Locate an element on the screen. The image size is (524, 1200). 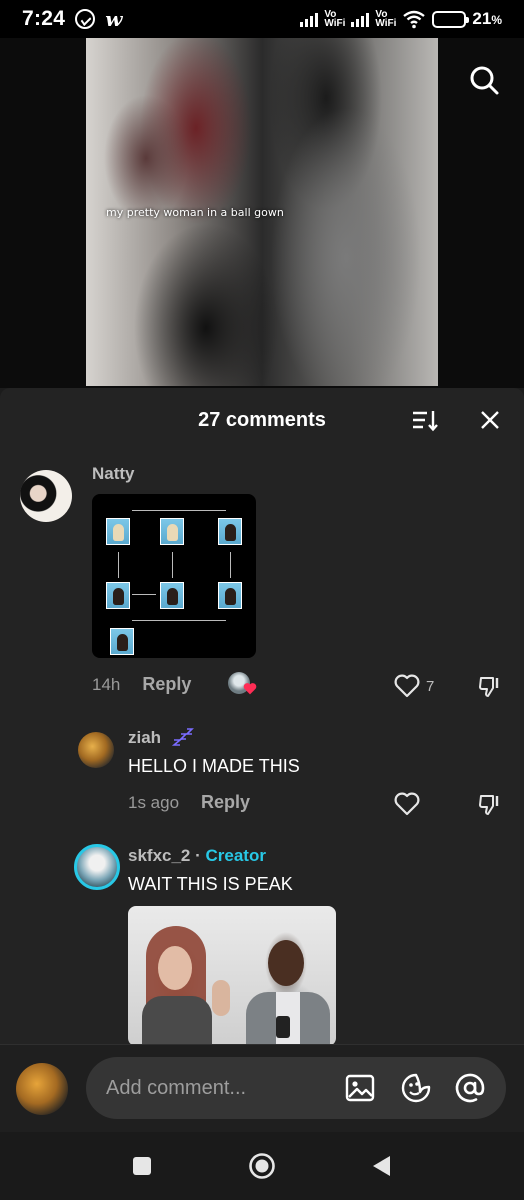
sort-icon is located at coordinates (425, 420).